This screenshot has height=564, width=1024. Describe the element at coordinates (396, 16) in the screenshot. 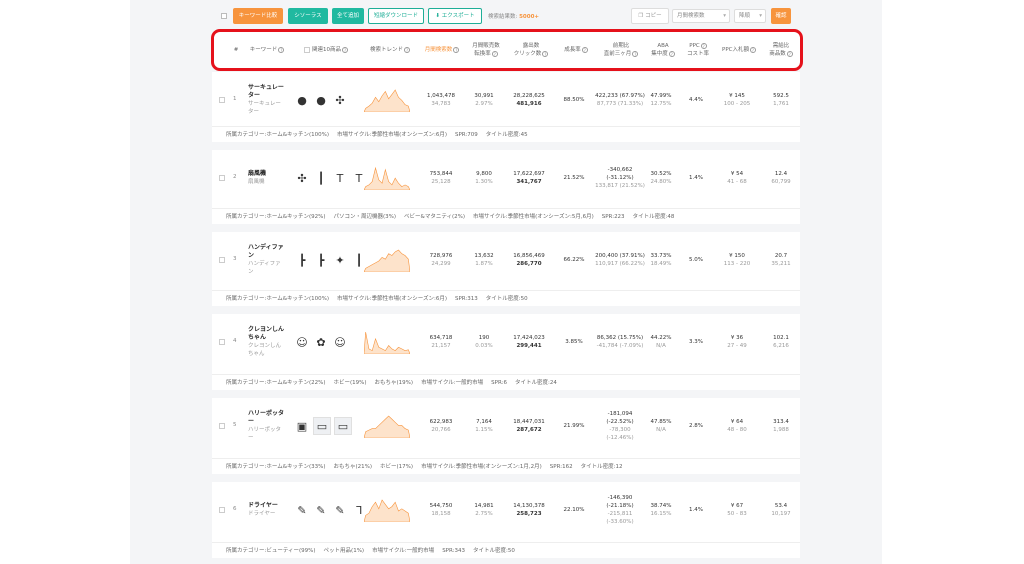

I see `download-button: 短縮ダウンロード` at that location.